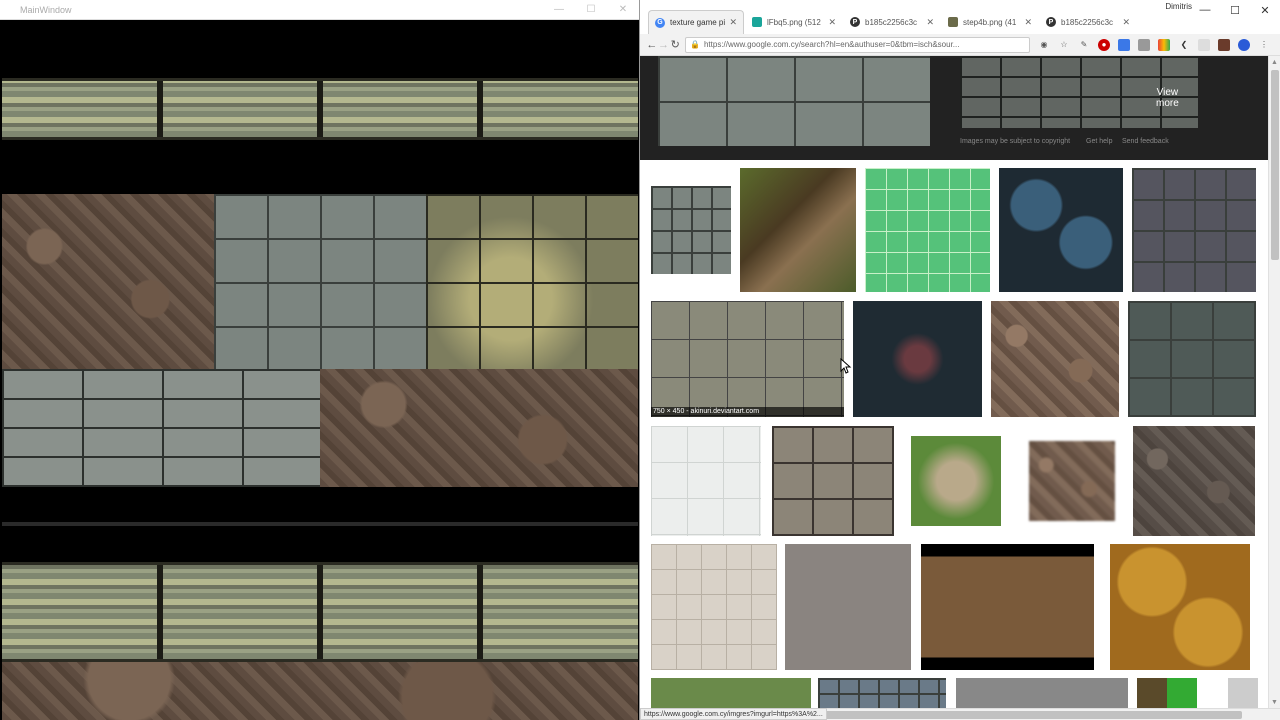  I want to click on extension-color-icon, so click(1164, 44).